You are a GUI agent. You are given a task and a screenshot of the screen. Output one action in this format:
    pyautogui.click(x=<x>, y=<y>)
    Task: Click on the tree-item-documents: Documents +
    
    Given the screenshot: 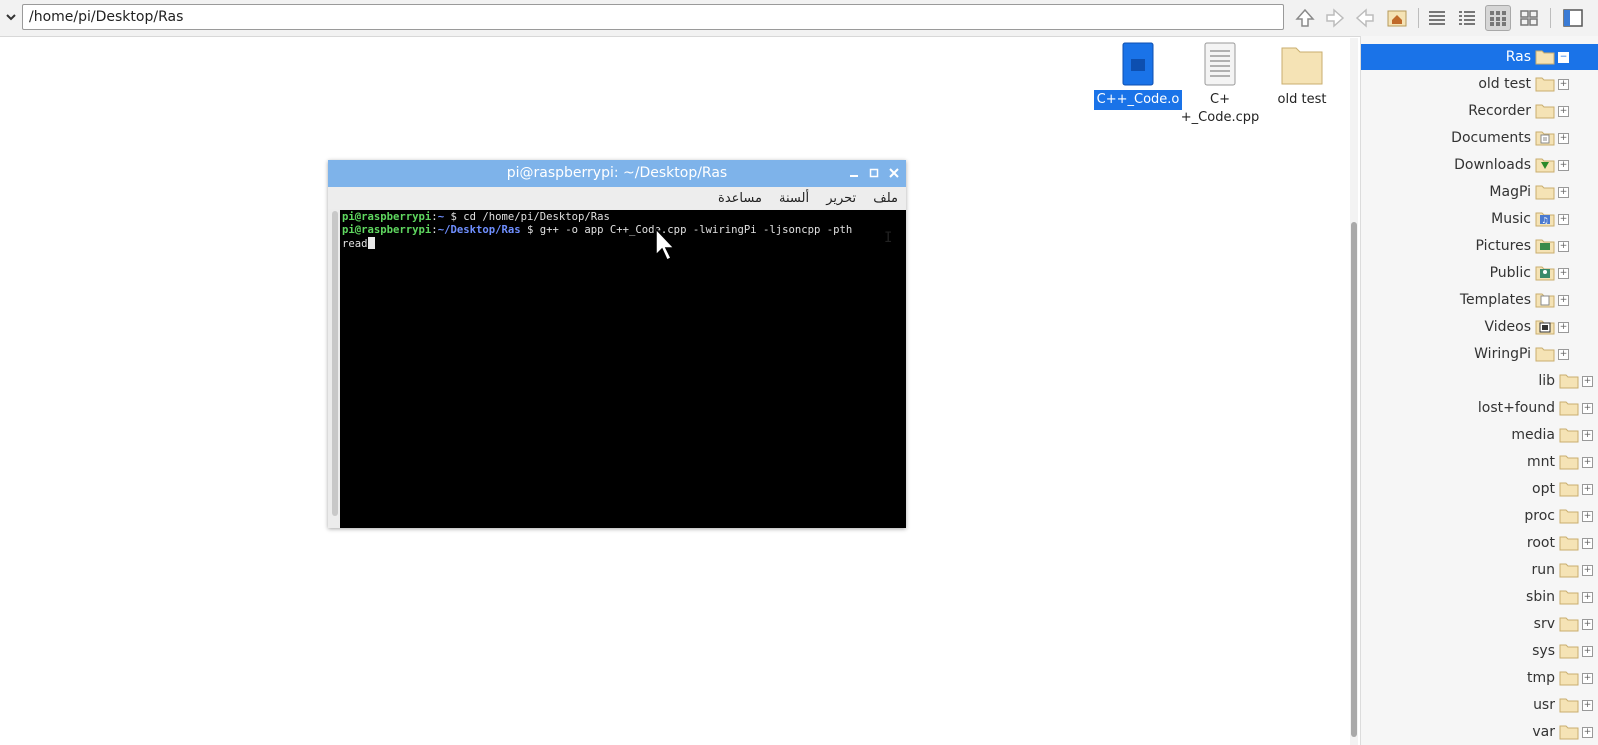 What is the action you would take?
    pyautogui.click(x=1468, y=138)
    